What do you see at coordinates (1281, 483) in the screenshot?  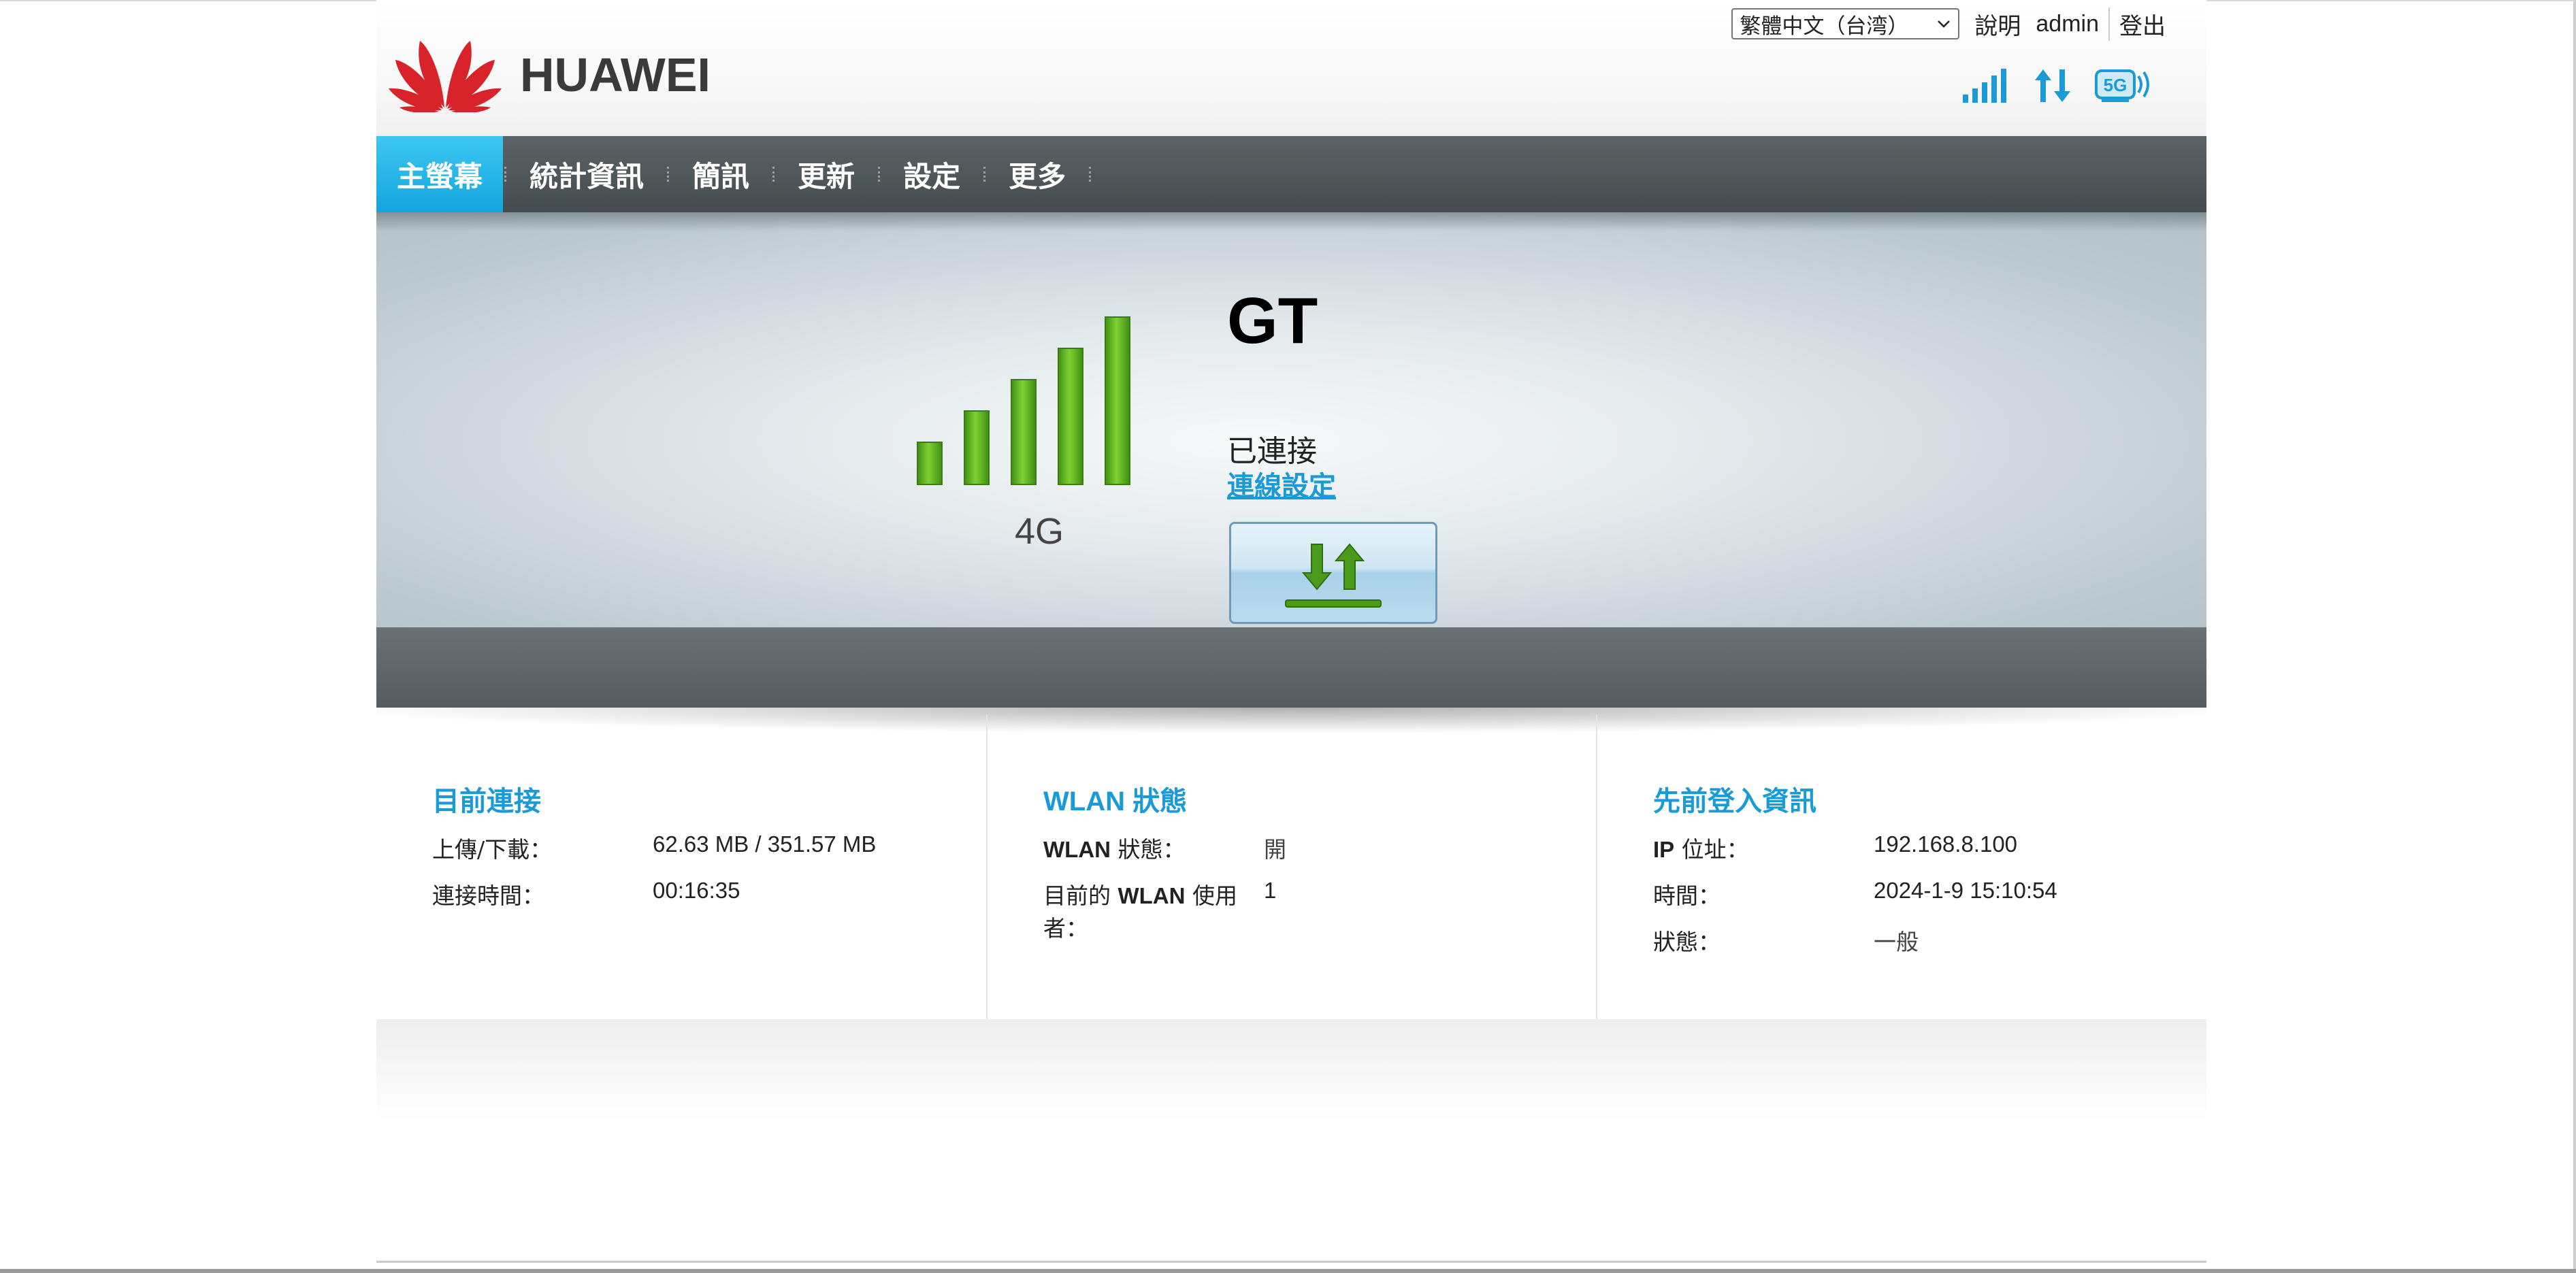 I see `connection-settings-link: 連線設定` at bounding box center [1281, 483].